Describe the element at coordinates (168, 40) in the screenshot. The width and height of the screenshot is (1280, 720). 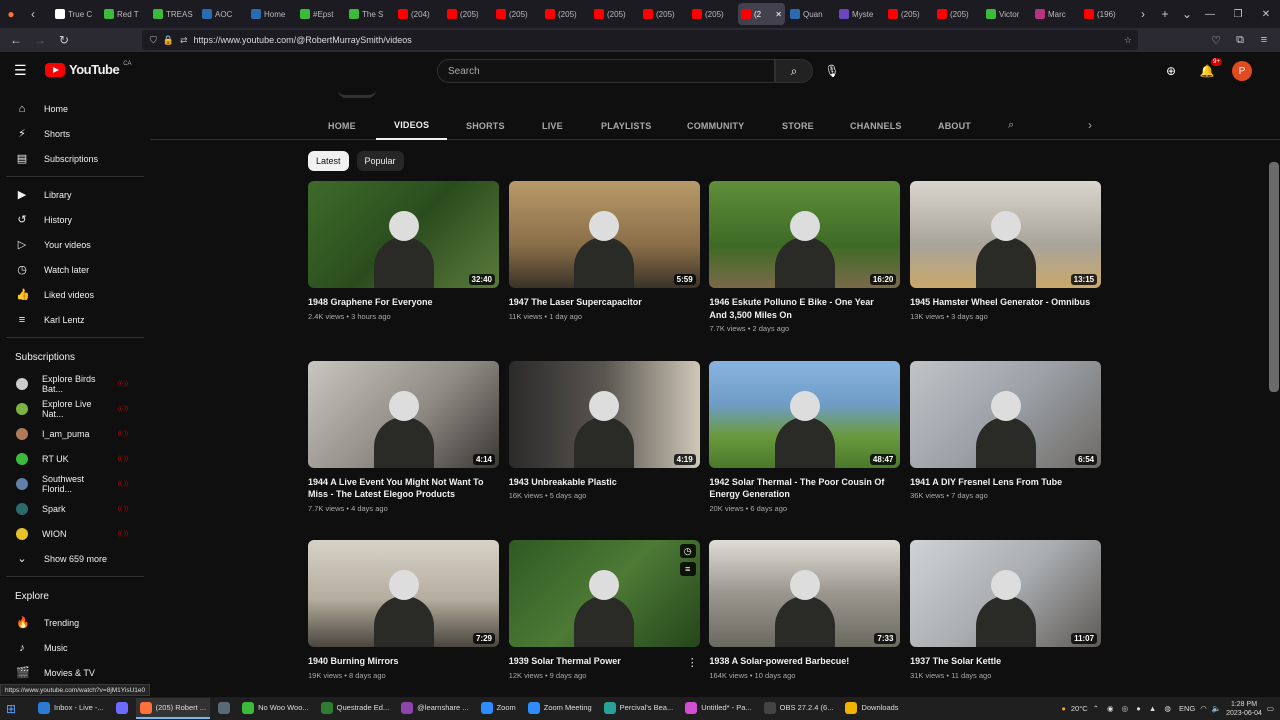
I see `lock-icon: 🔒` at that location.